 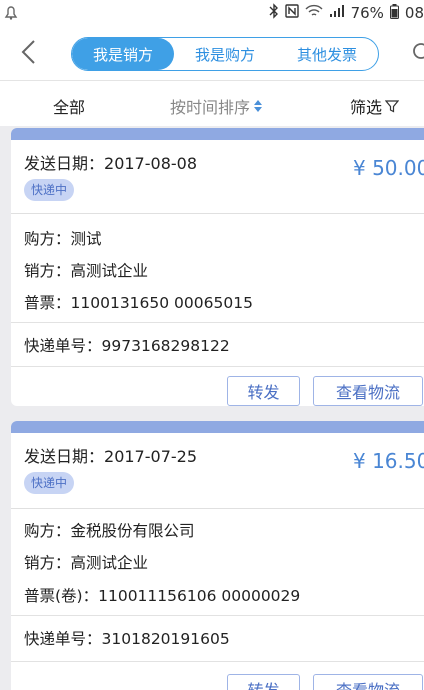 What do you see at coordinates (217, 471) in the screenshot?
I see `card-header: 发送日期：2017-07-25 快递中 ¥ 16.50` at bounding box center [217, 471].